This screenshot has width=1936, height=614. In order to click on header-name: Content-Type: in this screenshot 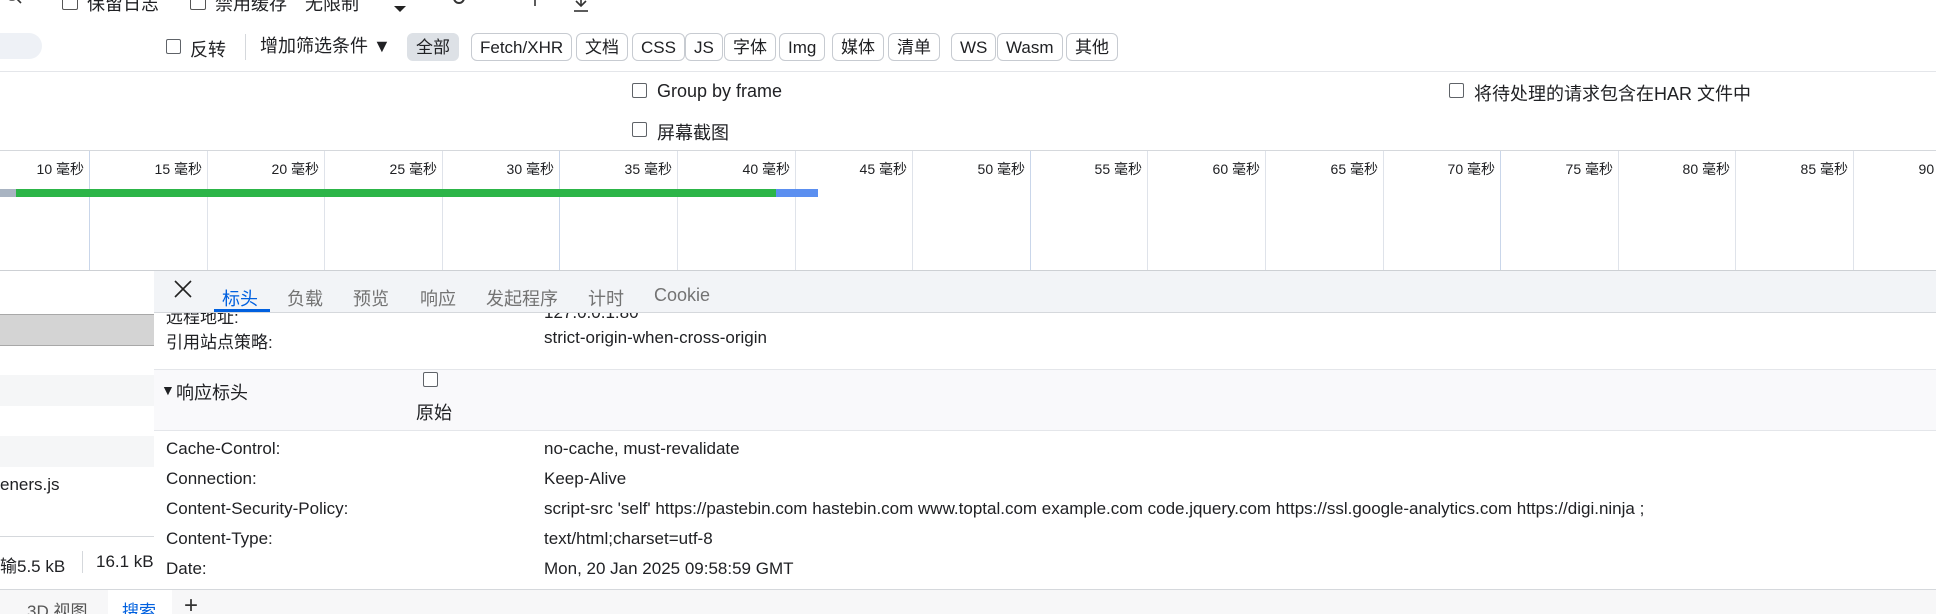, I will do `click(219, 538)`.